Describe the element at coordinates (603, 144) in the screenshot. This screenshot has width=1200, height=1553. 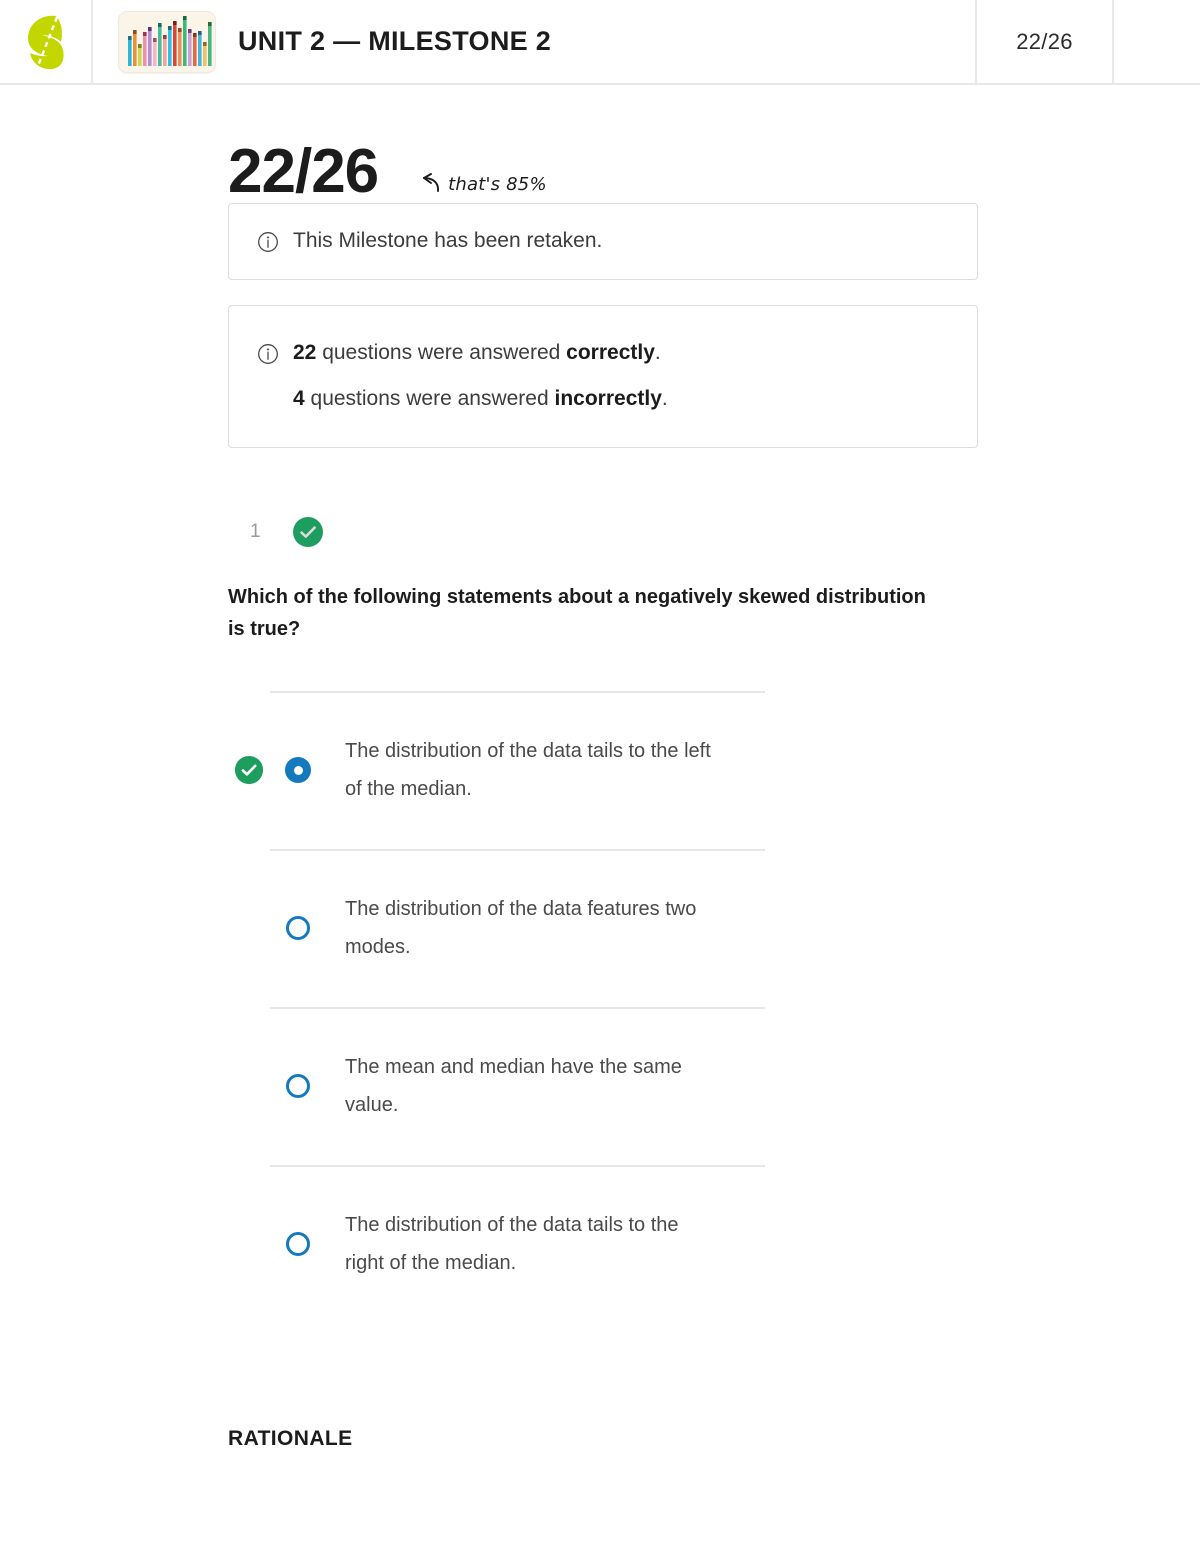
I see `score-row: 22/26 that's 85%` at that location.